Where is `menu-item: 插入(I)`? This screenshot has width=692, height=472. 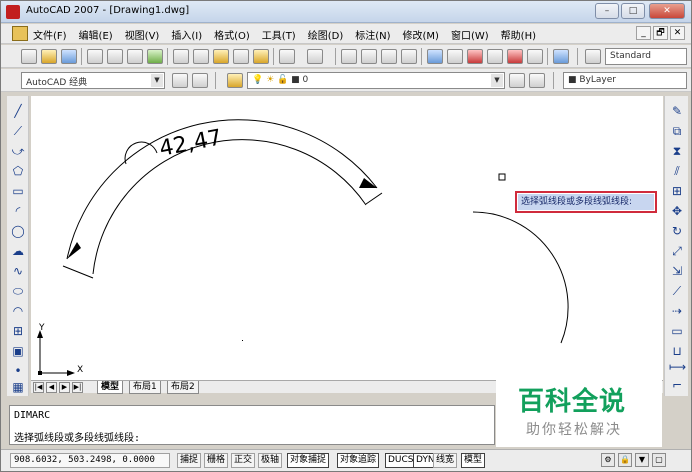
menu-item: 插入(I) is located at coordinates (186, 34).